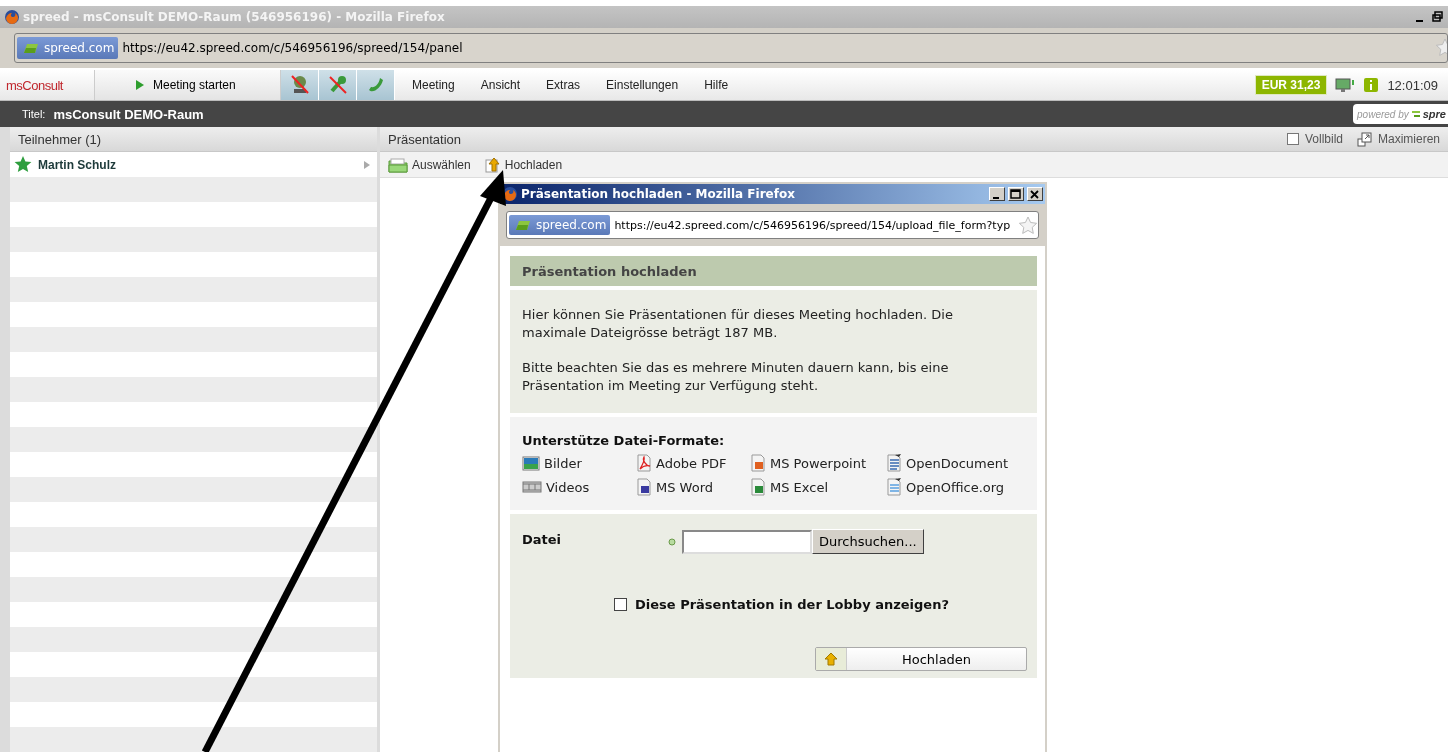 This screenshot has width=1448, height=752. Describe the element at coordinates (1314, 139) in the screenshot. I see `fullscreen-checkbox: Vollbild` at that location.